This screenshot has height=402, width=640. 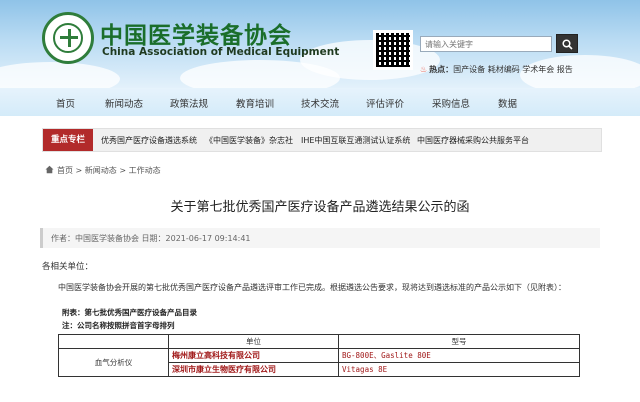 I want to click on table-header-row: 单位 型号, so click(x=319, y=341).